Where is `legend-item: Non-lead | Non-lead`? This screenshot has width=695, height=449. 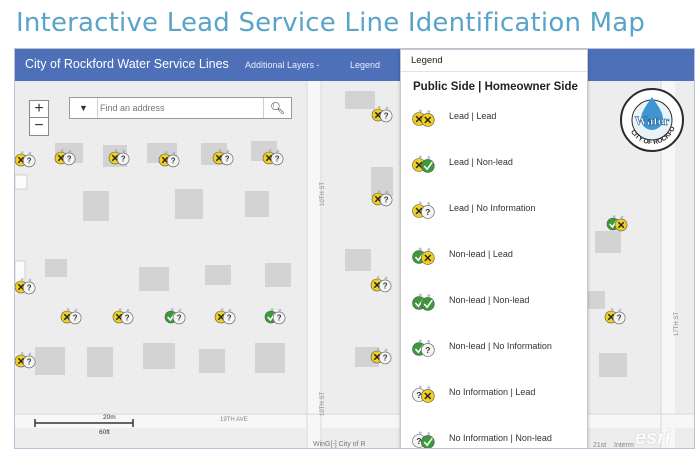 legend-item: Non-lead | Non-lead is located at coordinates (498, 301).